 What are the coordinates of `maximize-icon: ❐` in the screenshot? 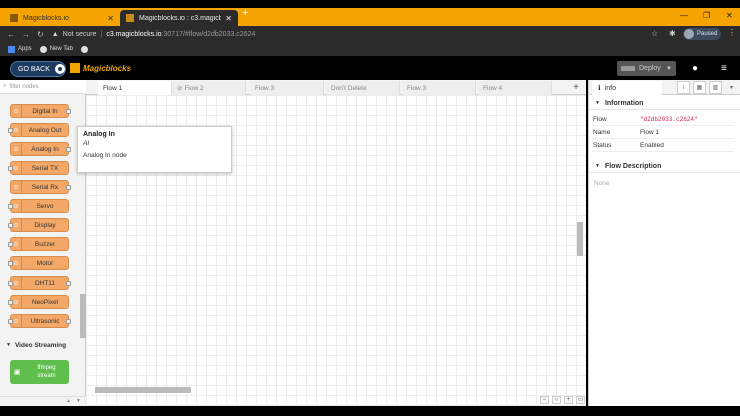 It's located at (706, 15).